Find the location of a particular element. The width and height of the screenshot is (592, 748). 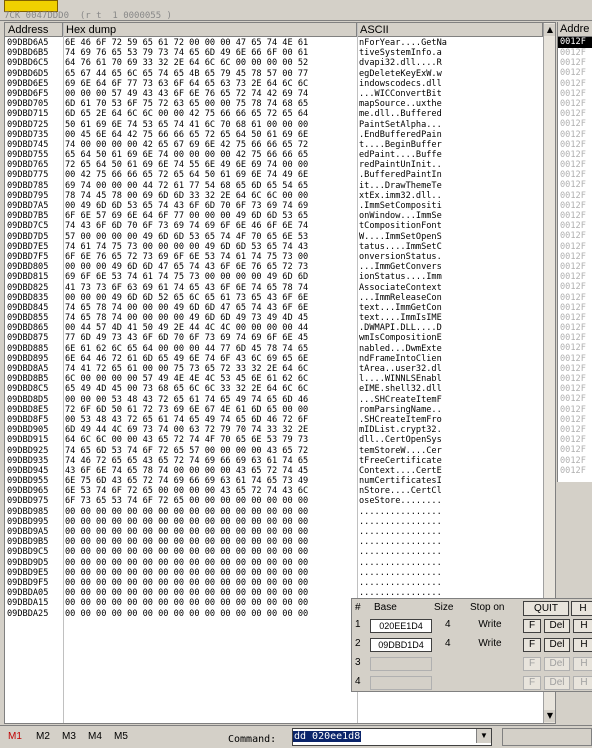

dump-ascii: nForYear....GetNa is located at coordinates (407, 43).